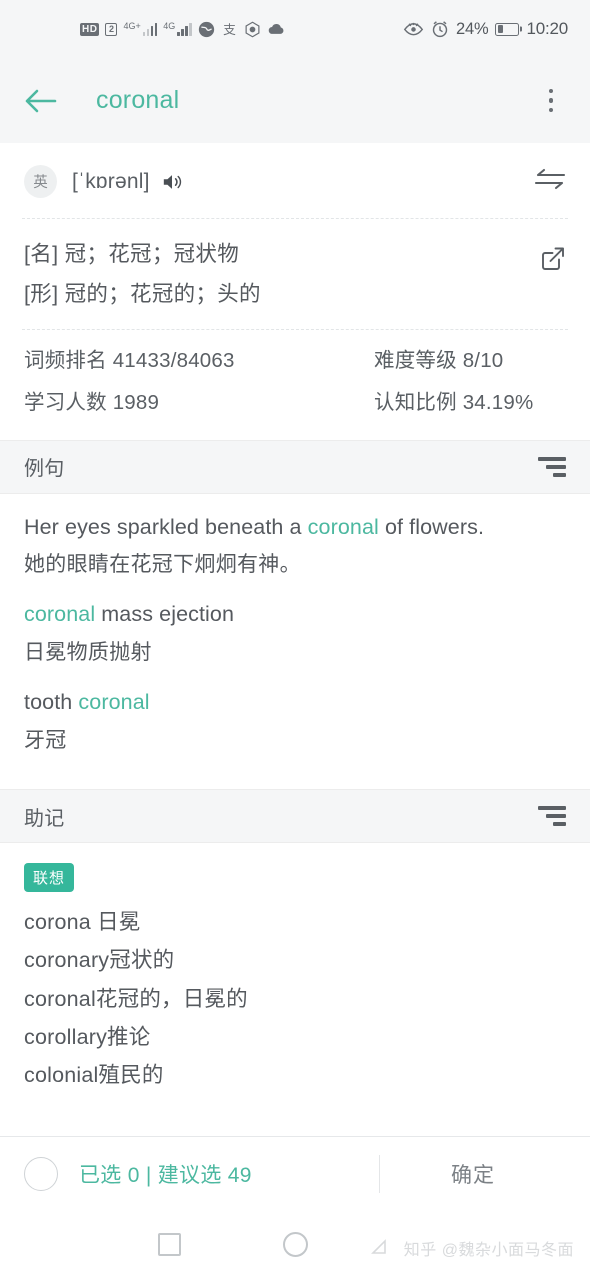 This screenshot has height=1278, width=590. I want to click on watermark: 知乎 @魏杂小面马冬面, so click(472, 1248).